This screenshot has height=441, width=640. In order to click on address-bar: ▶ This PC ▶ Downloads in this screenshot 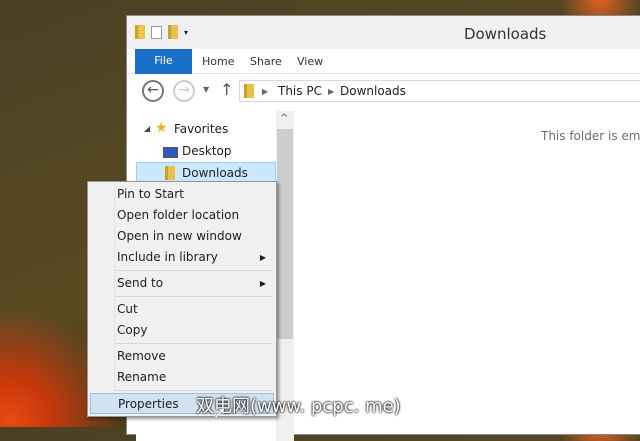, I will do `click(439, 91)`.